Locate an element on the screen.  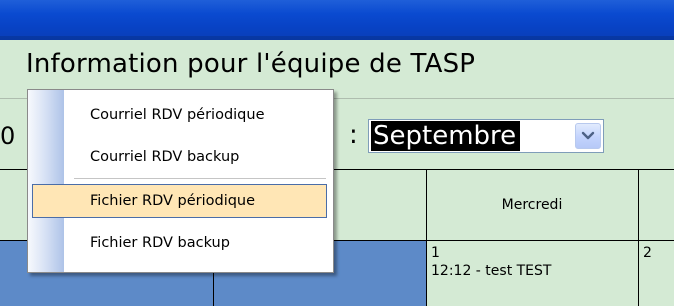
calendar-event: 12:12 - test TEST is located at coordinates (491, 271).